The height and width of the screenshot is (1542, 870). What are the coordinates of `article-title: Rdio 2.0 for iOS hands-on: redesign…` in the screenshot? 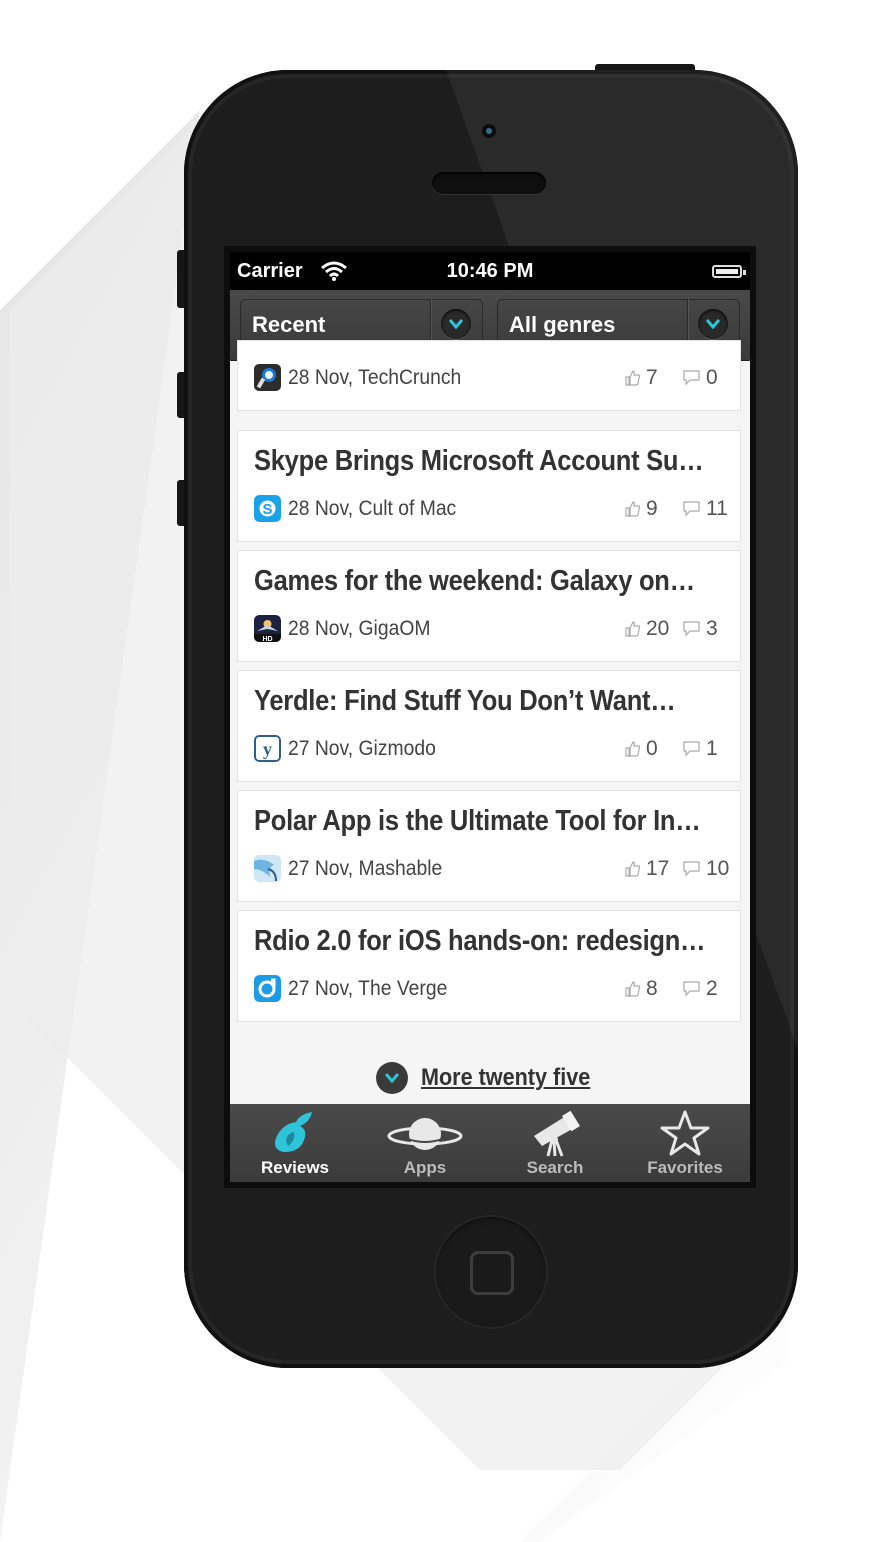 It's located at (480, 941).